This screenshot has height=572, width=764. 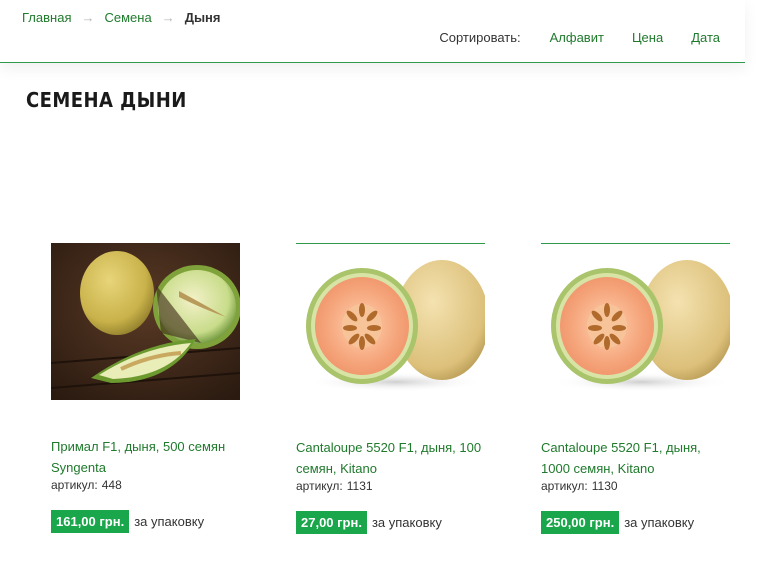 I want to click on price-row: 27,00 грн. за упаковку, so click(x=390, y=522).